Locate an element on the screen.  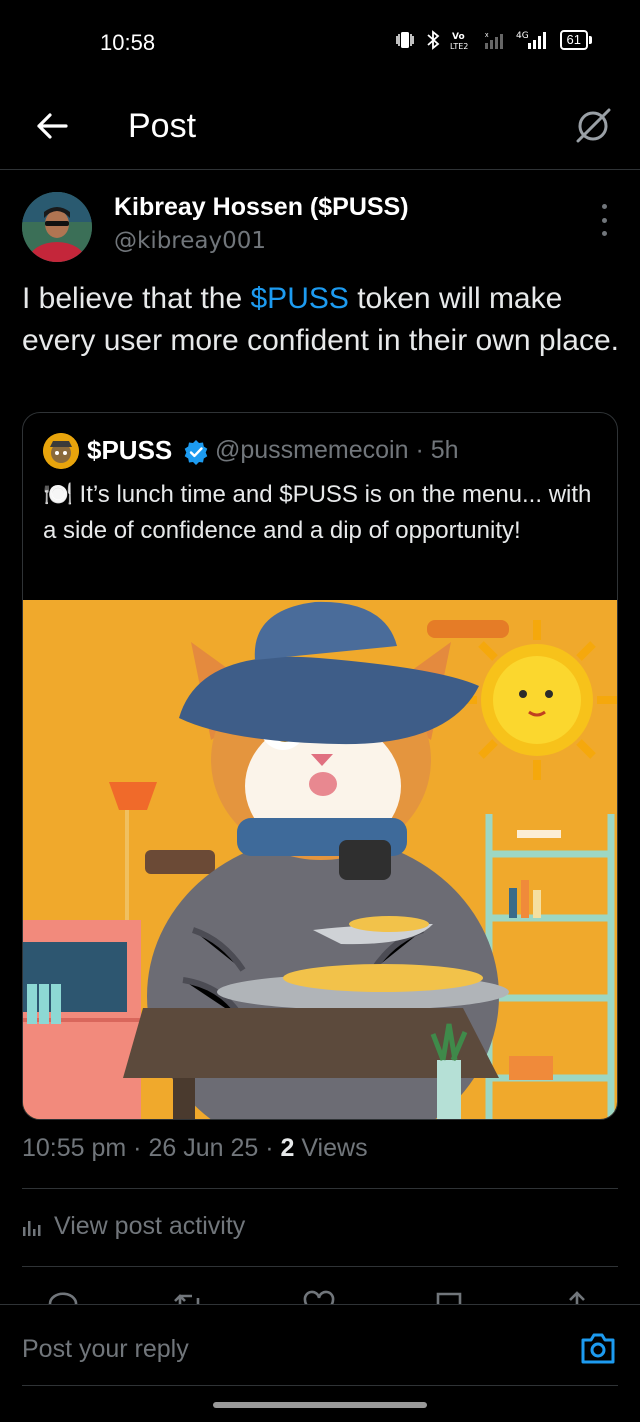
reply-input: Post your reply is located at coordinates (105, 1349).